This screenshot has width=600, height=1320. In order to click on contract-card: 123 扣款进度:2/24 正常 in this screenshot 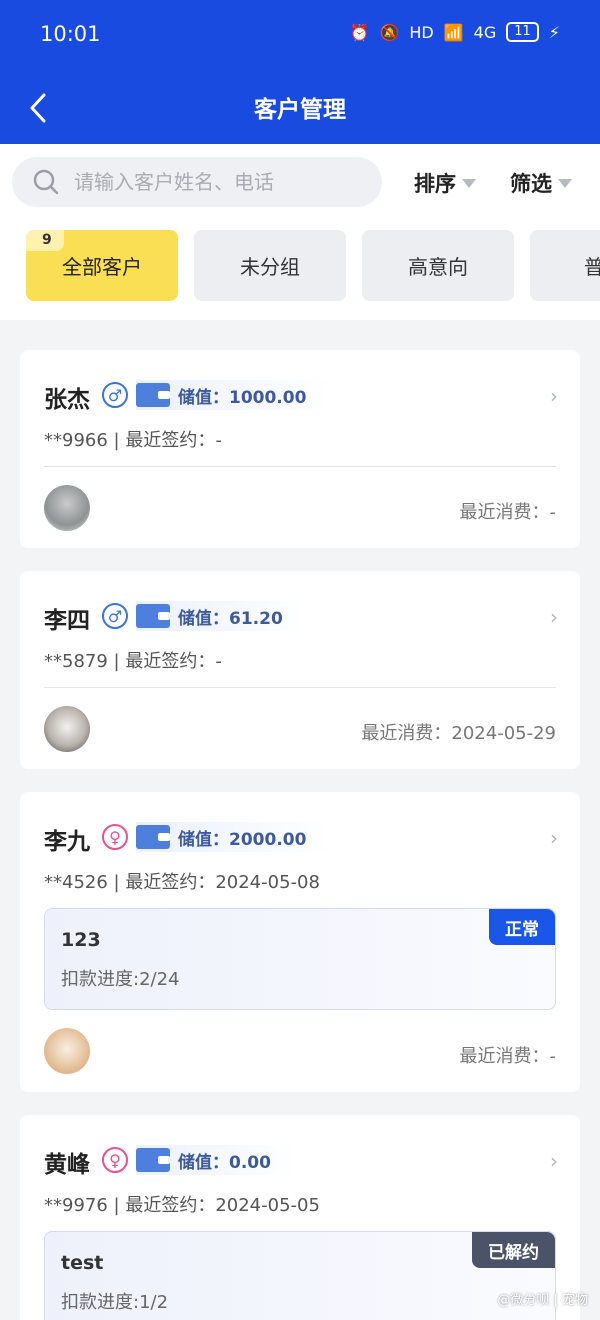, I will do `click(300, 959)`.